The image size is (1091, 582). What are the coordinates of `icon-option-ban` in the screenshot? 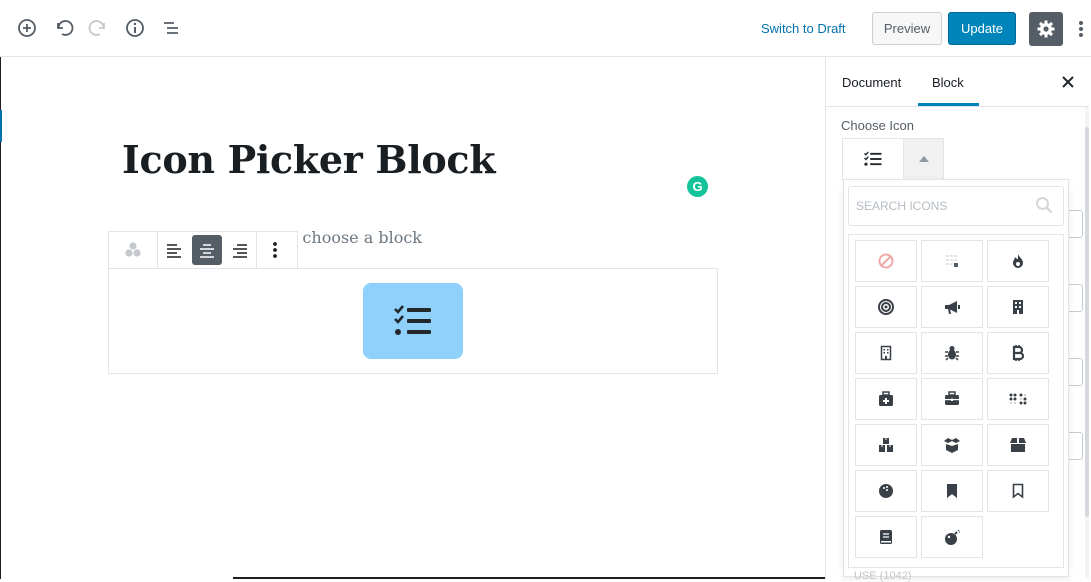 It's located at (886, 261).